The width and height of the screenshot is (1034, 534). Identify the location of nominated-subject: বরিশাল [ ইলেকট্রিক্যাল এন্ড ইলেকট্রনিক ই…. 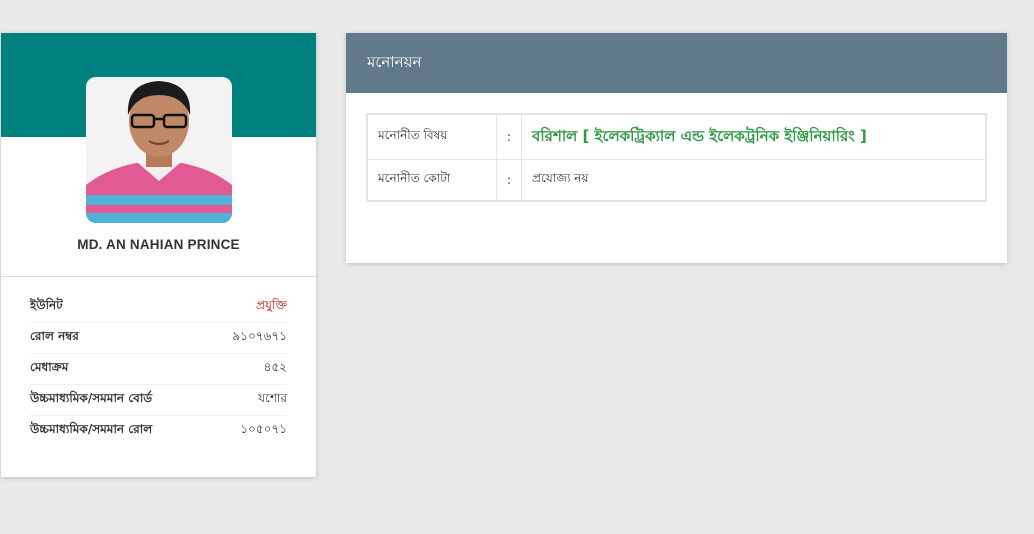
(699, 135).